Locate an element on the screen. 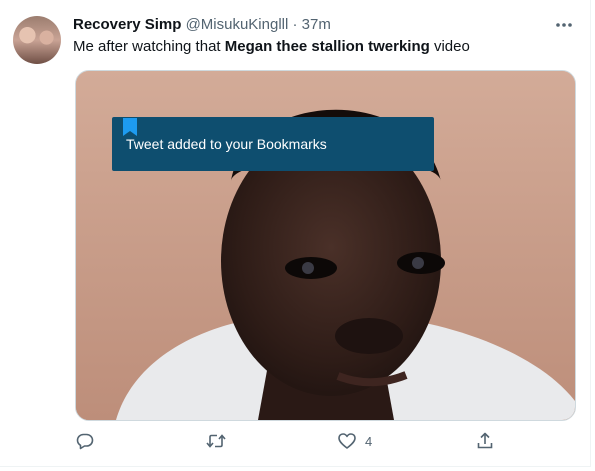 This screenshot has width=595, height=471. toast-message: Tweet added to your Bookmarks is located at coordinates (226, 144).